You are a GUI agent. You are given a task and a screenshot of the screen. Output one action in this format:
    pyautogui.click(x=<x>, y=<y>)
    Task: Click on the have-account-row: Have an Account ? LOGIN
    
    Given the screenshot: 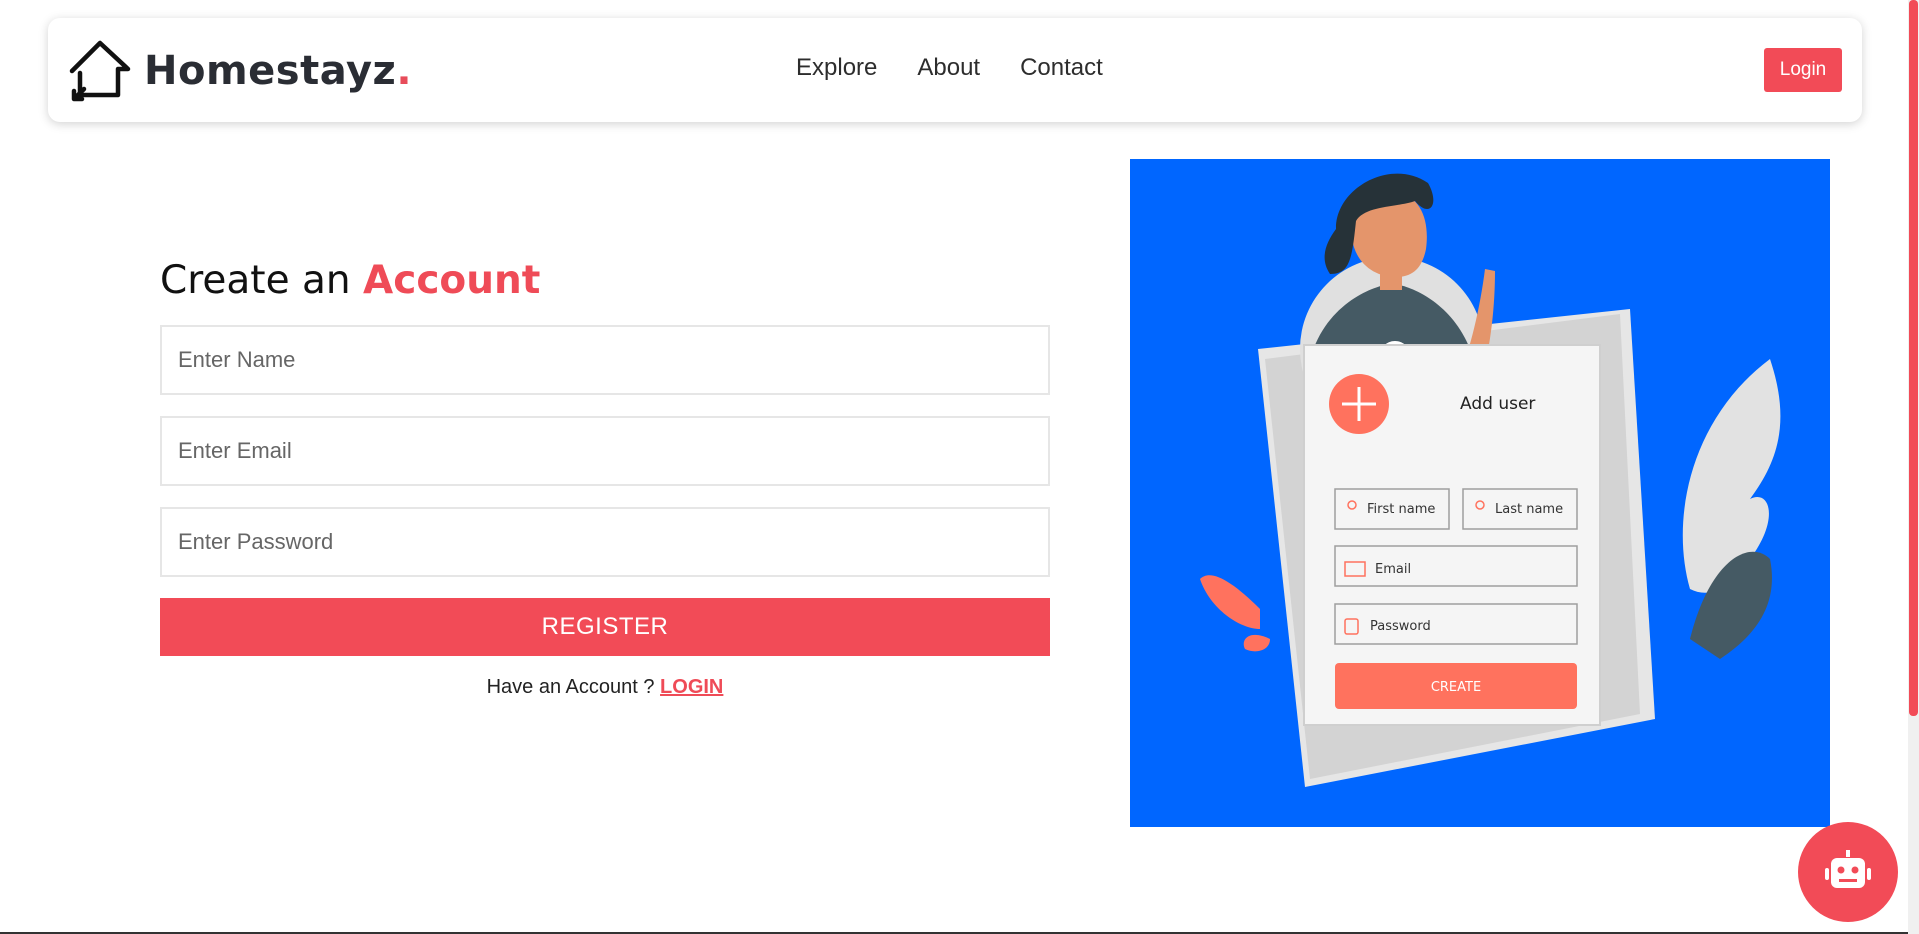 What is the action you would take?
    pyautogui.click(x=605, y=687)
    